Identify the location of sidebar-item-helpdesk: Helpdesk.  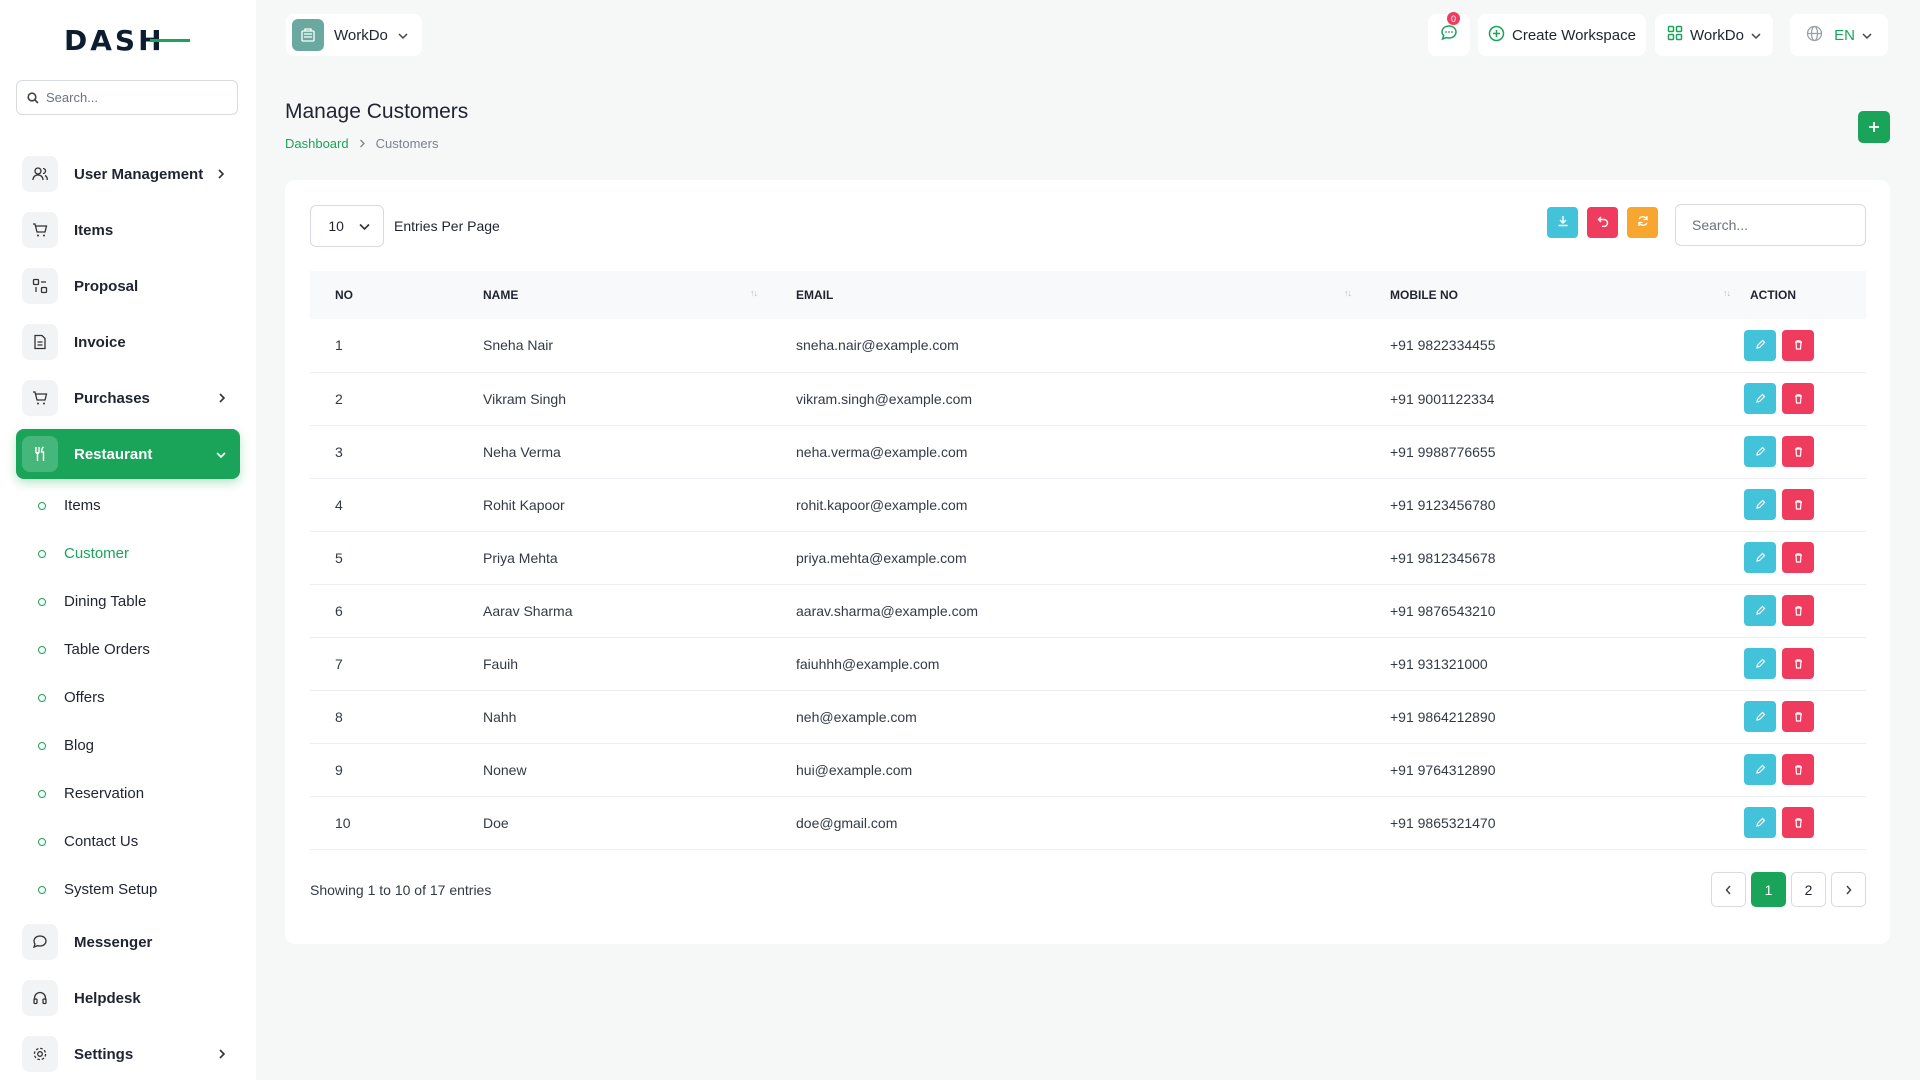
(128, 998).